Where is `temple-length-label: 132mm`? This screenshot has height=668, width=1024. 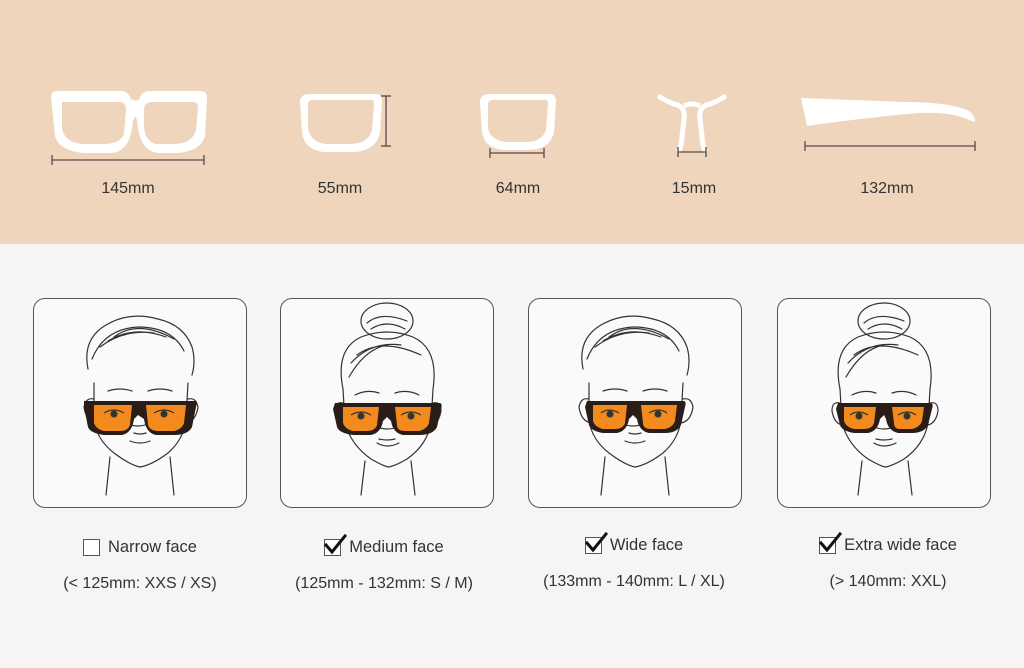
temple-length-label: 132mm is located at coordinates (887, 188).